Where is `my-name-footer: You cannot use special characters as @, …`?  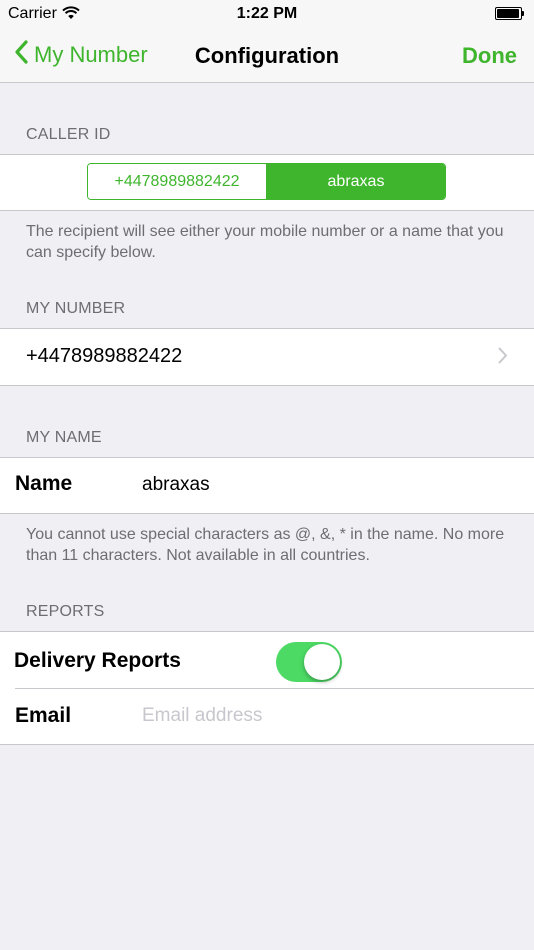 my-name-footer: You cannot use special characters as @, … is located at coordinates (265, 545).